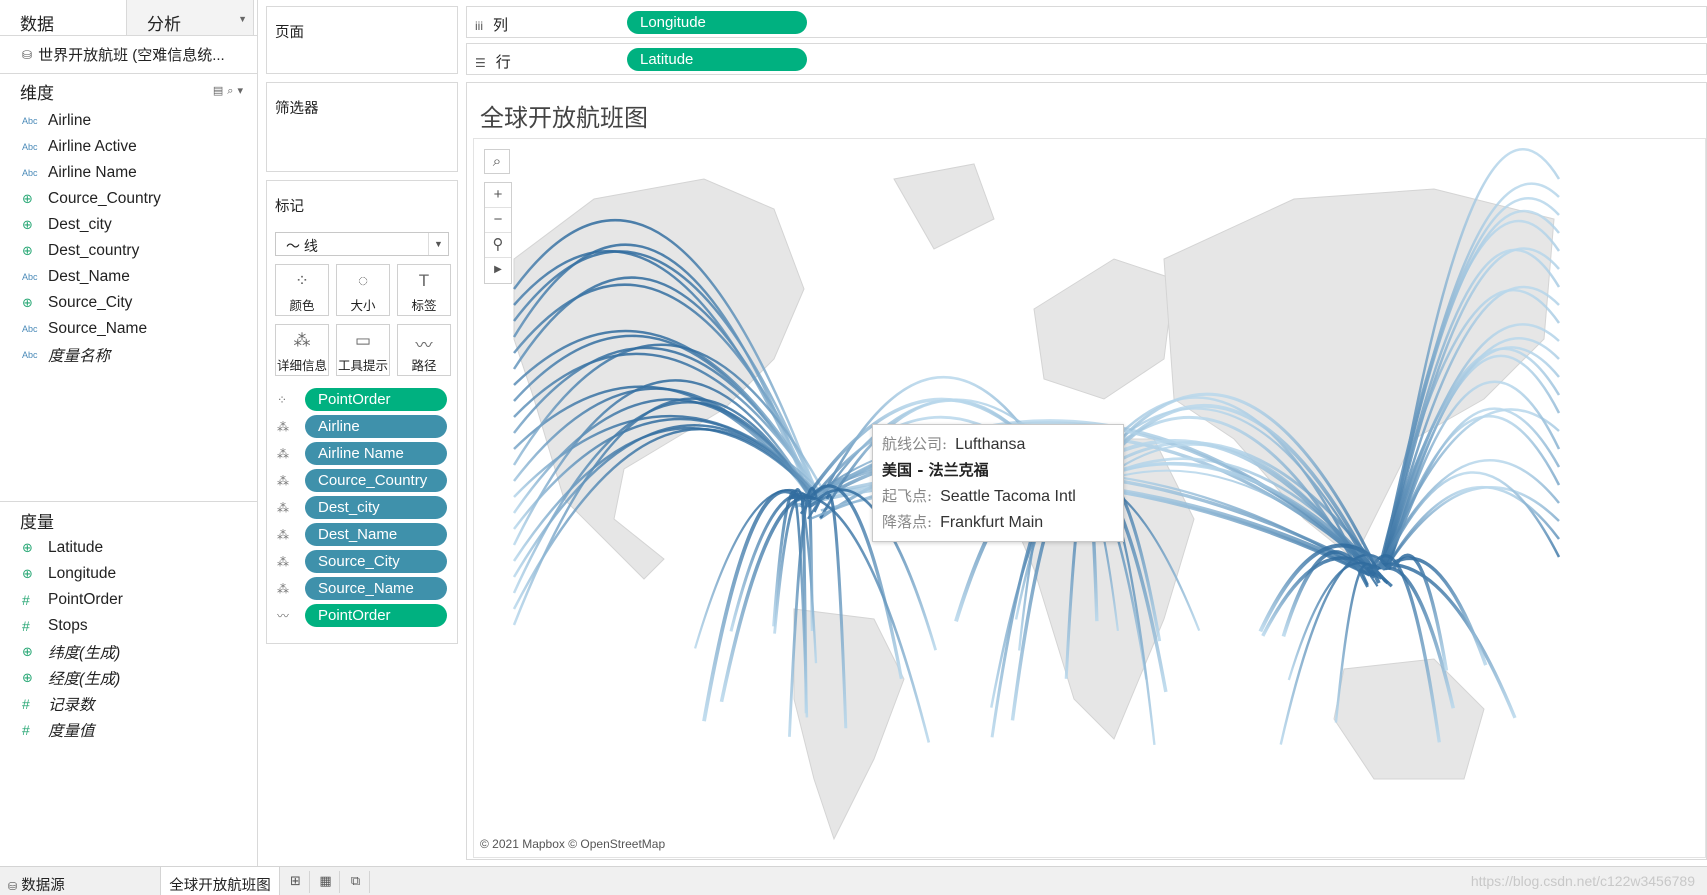 The width and height of the screenshot is (1707, 895). What do you see at coordinates (98, 328) in the screenshot?
I see `field-name: Source_Name` at bounding box center [98, 328].